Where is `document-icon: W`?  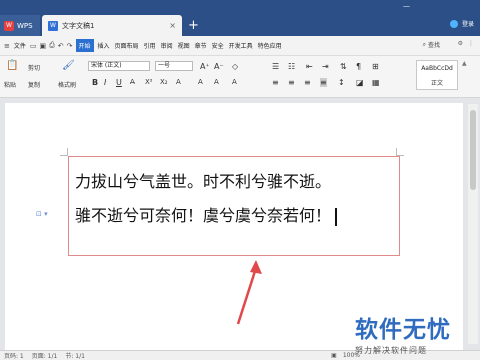 document-icon: W is located at coordinates (53, 25).